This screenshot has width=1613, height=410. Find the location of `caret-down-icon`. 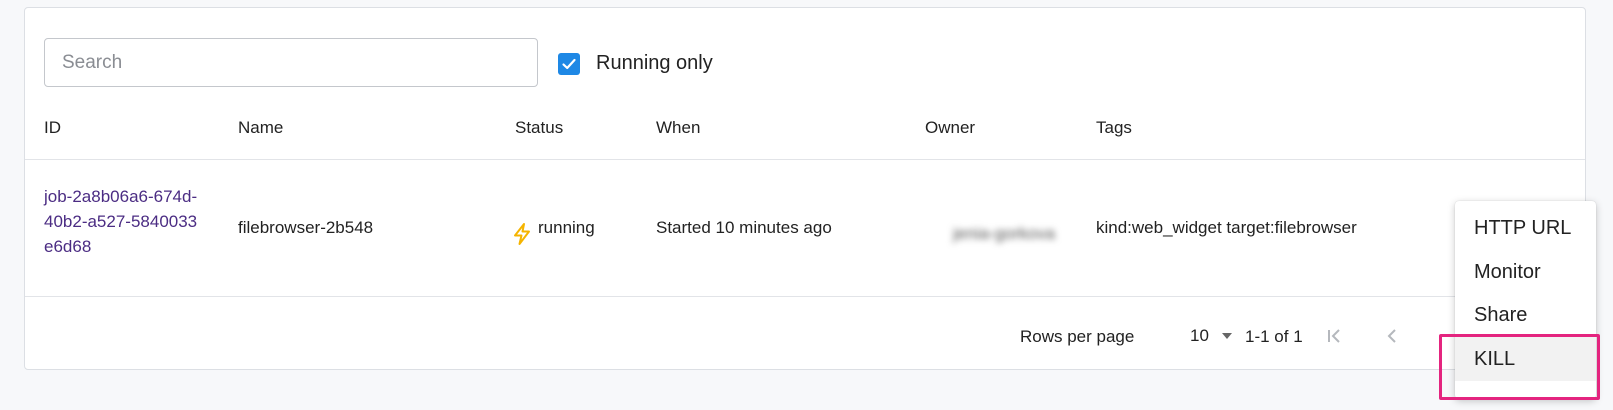

caret-down-icon is located at coordinates (1226, 336).